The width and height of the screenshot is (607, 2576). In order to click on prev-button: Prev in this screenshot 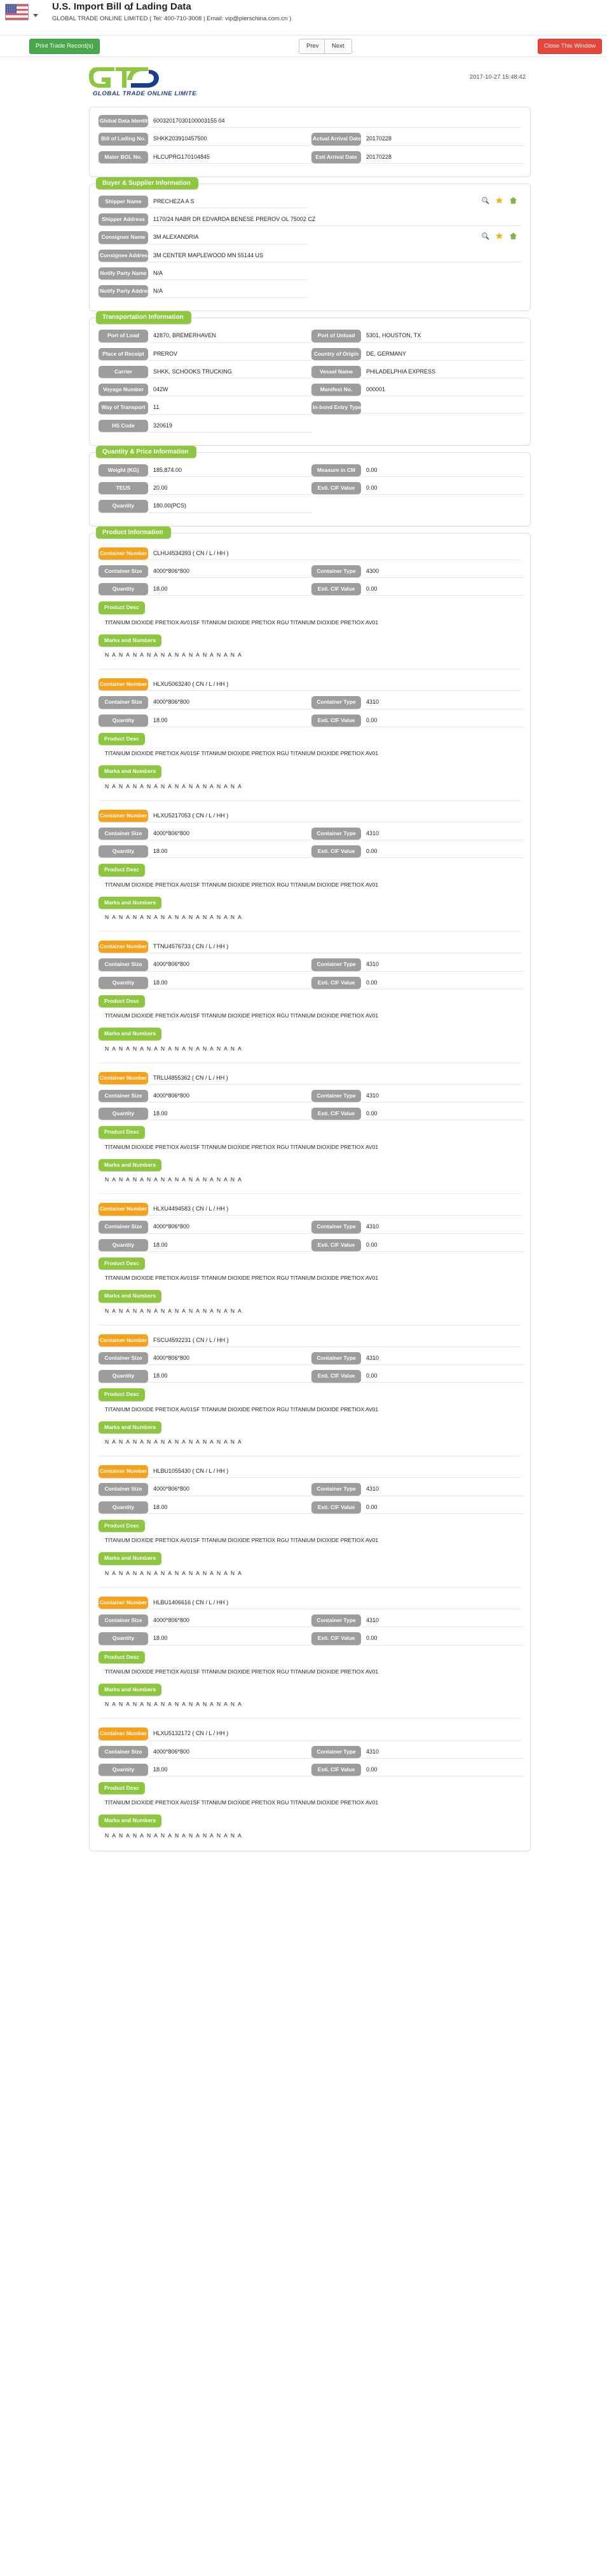, I will do `click(313, 46)`.